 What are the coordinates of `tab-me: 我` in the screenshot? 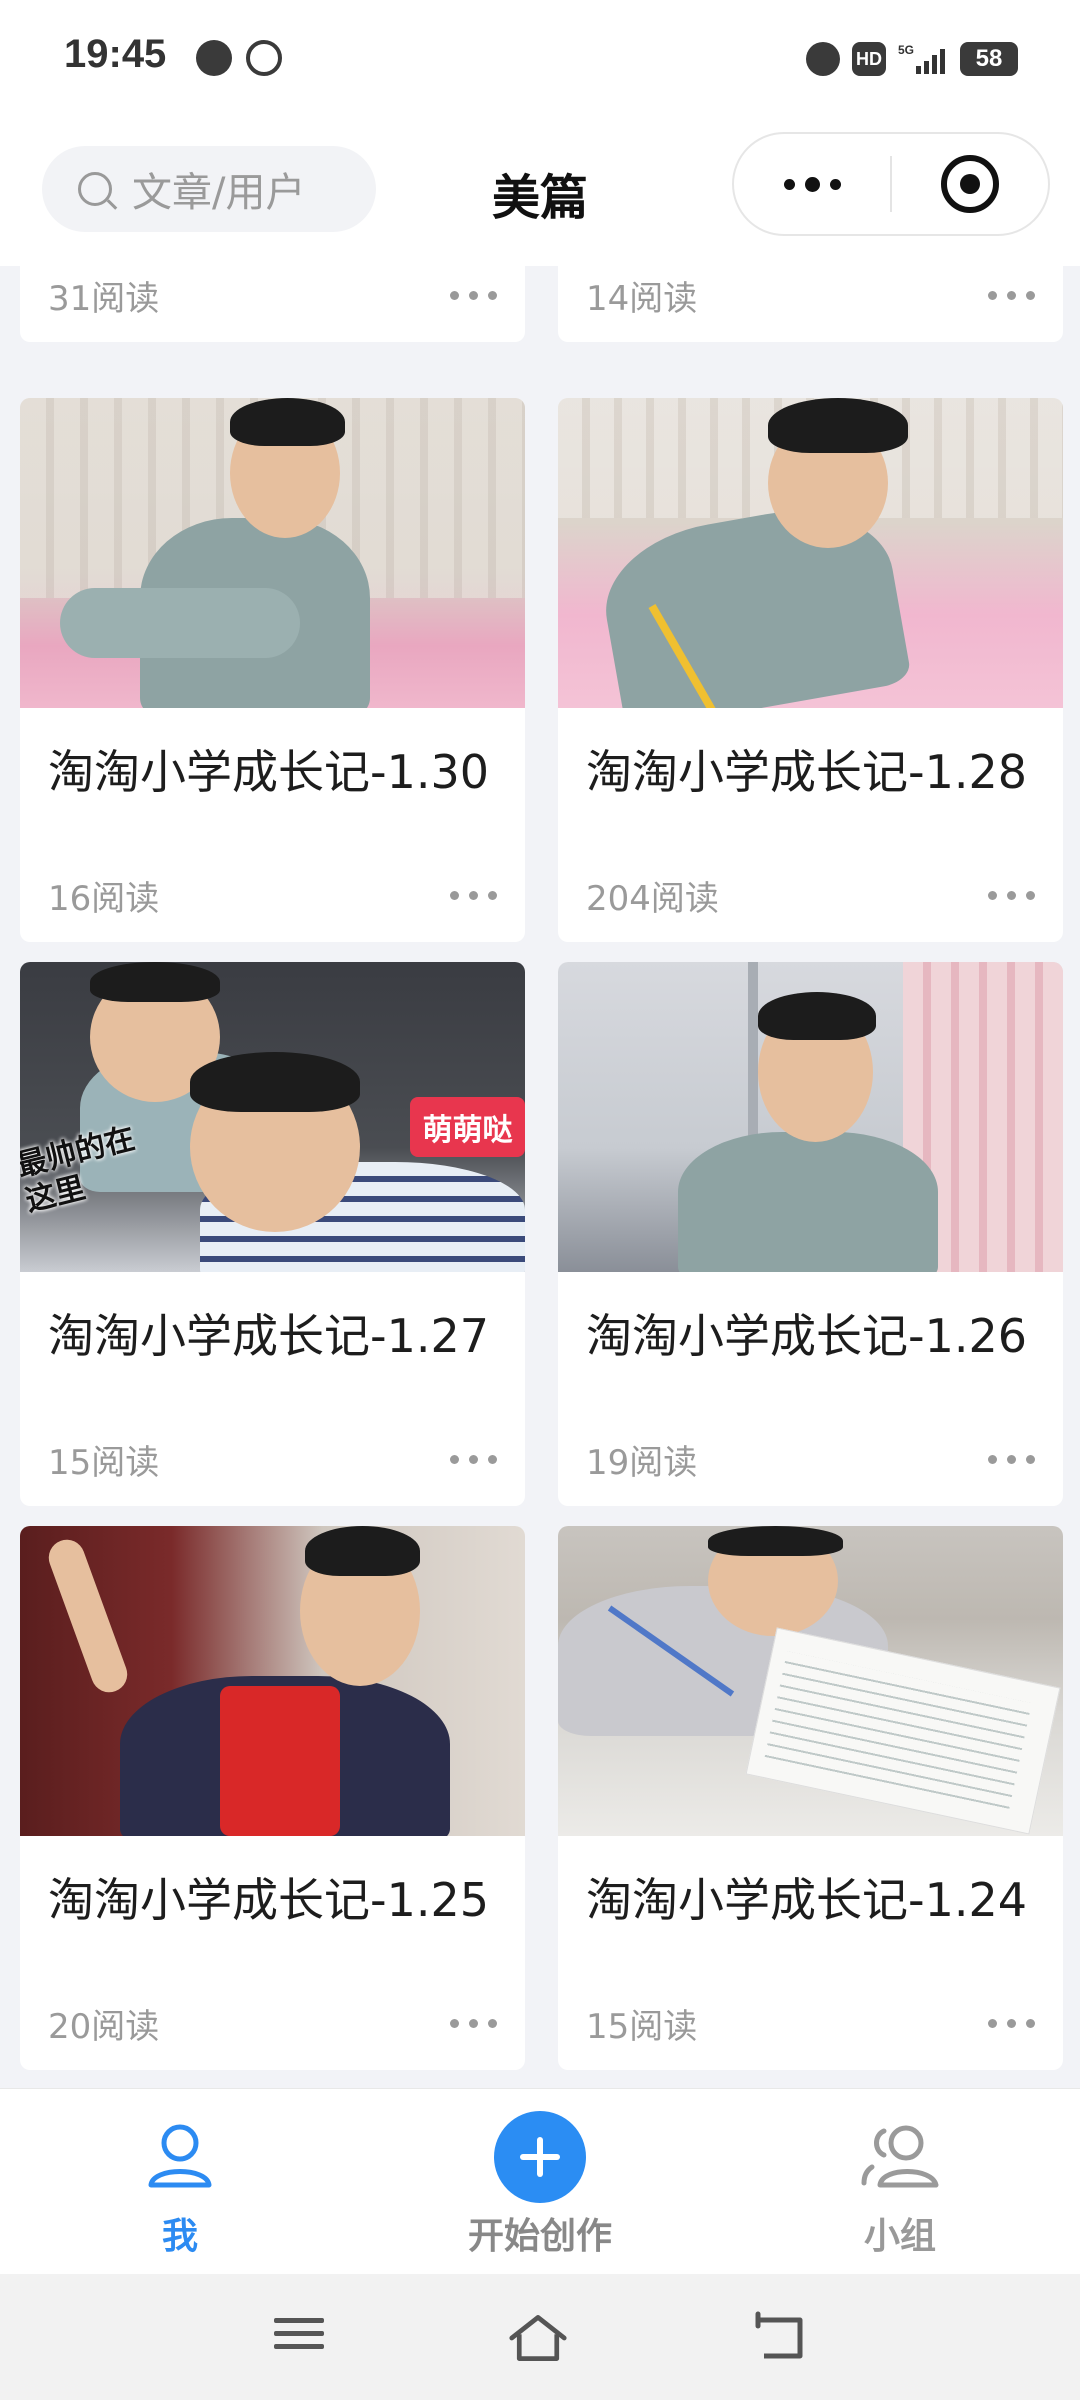 It's located at (180, 2182).